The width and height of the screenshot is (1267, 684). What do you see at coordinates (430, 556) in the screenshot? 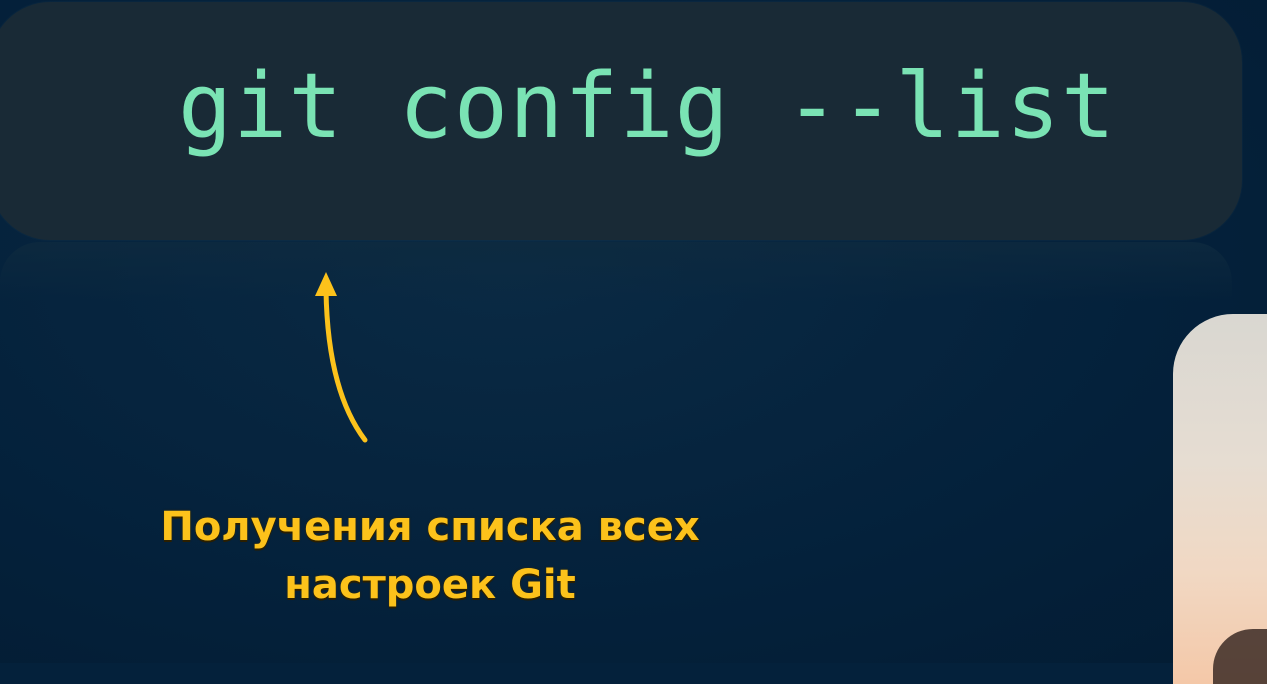
I see `annotation-caption: Получения списка всех настроек Git` at bounding box center [430, 556].